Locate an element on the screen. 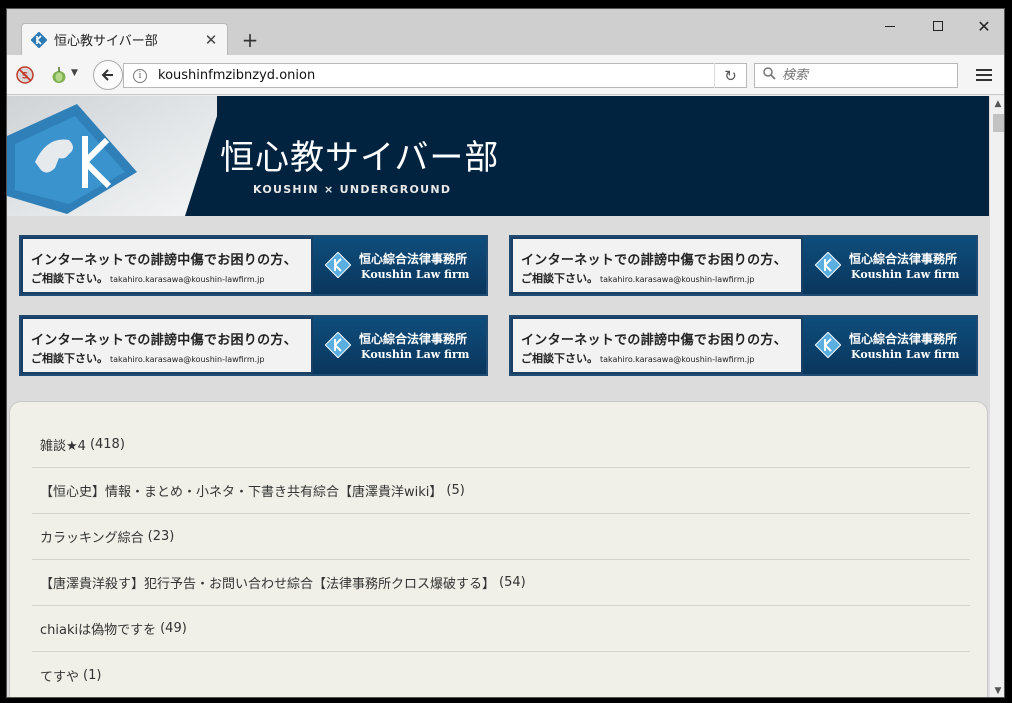  site-info-icon: i is located at coordinates (140, 75).